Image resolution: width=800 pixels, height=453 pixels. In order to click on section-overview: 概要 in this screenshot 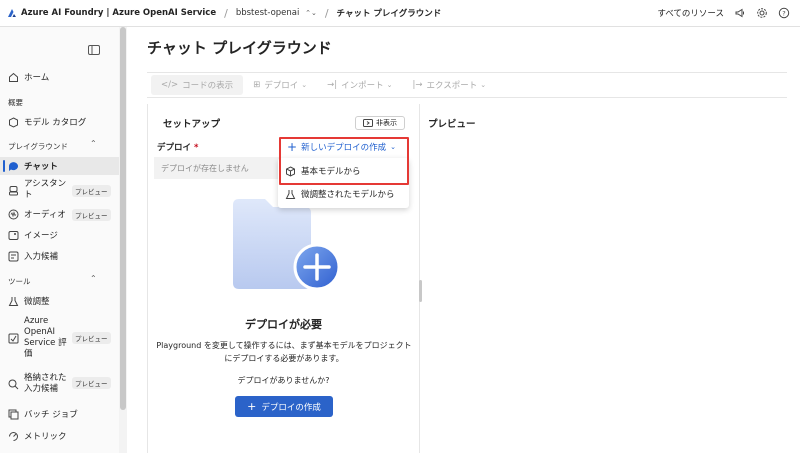, I will do `click(15, 102)`.